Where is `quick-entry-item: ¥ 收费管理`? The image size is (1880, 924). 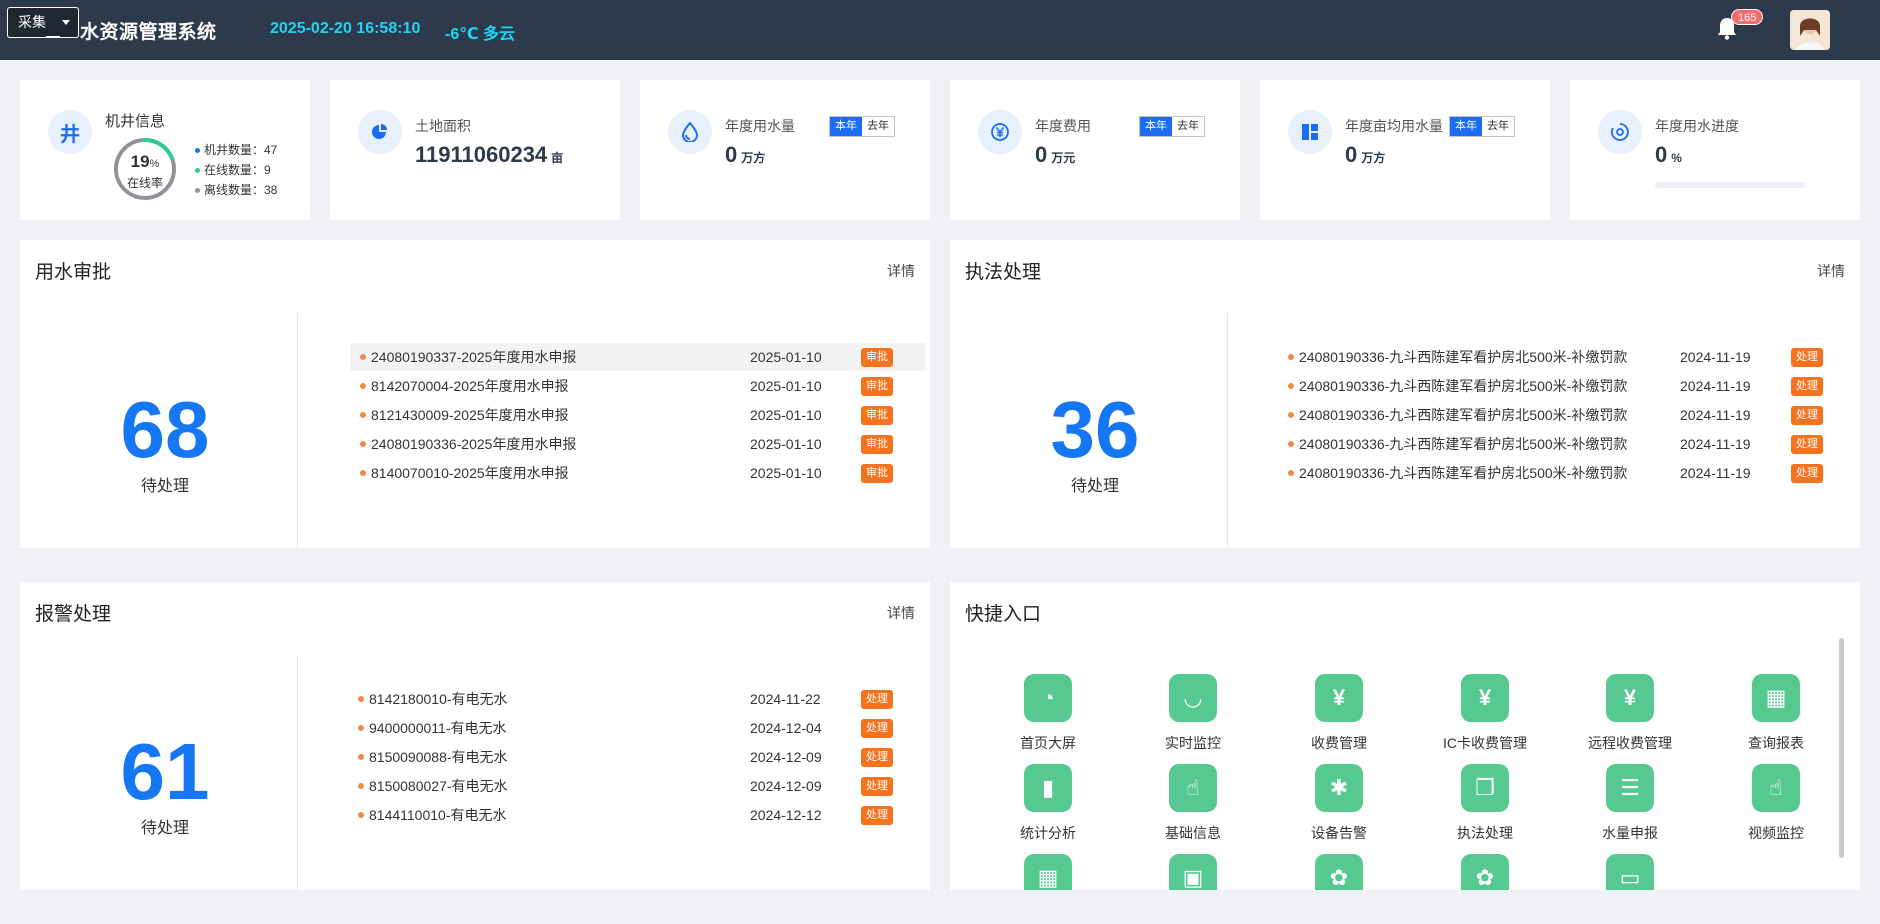
quick-entry-item: ¥ 收费管理 is located at coordinates (1339, 713).